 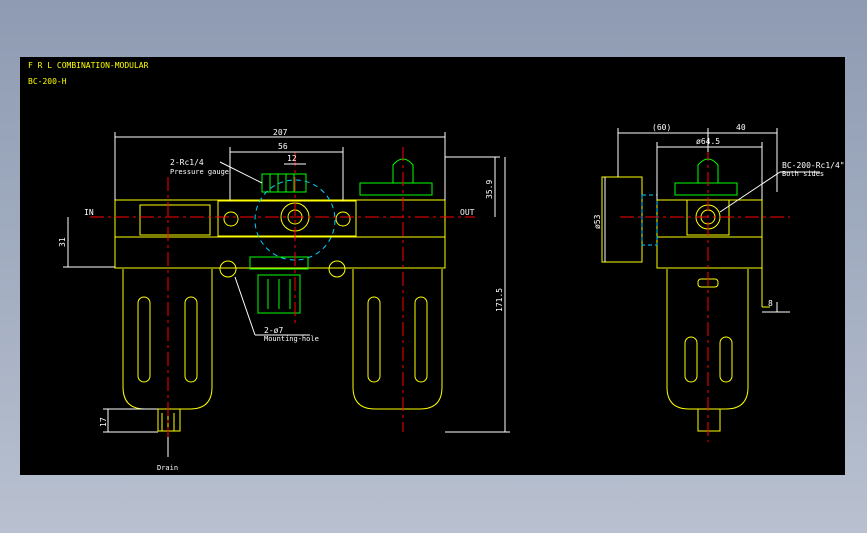 What do you see at coordinates (291, 339) in the screenshot?
I see `label-mounting-note: Mounting-hole` at bounding box center [291, 339].